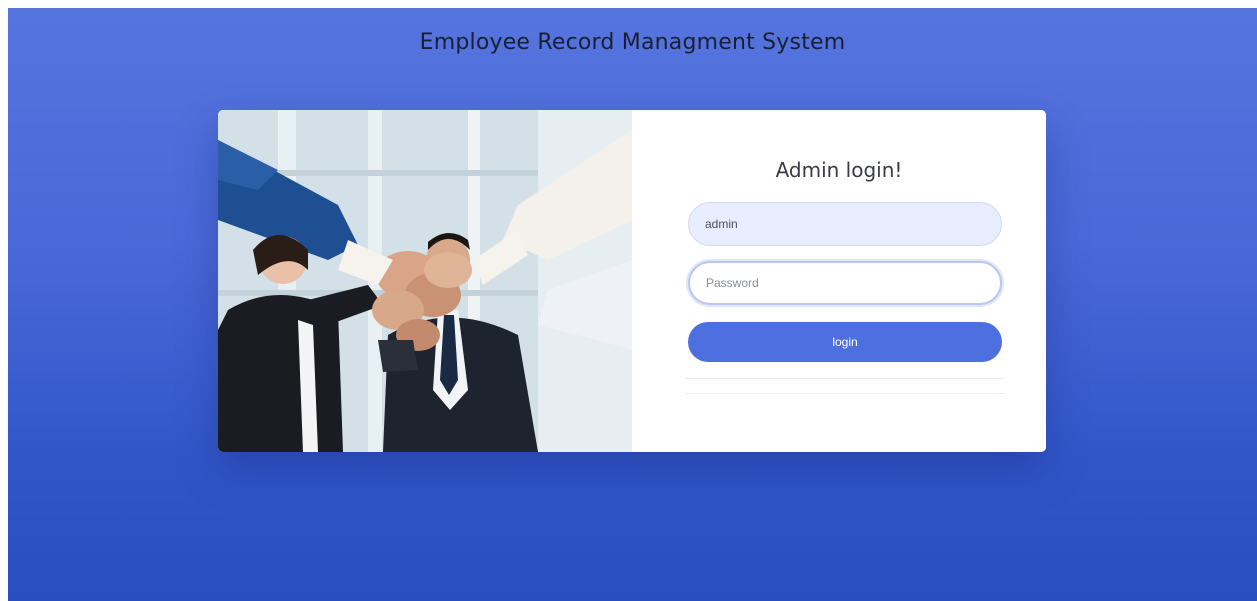 This screenshot has width=1257, height=601. What do you see at coordinates (839, 170) in the screenshot?
I see `login-heading: Admin login!` at bounding box center [839, 170].